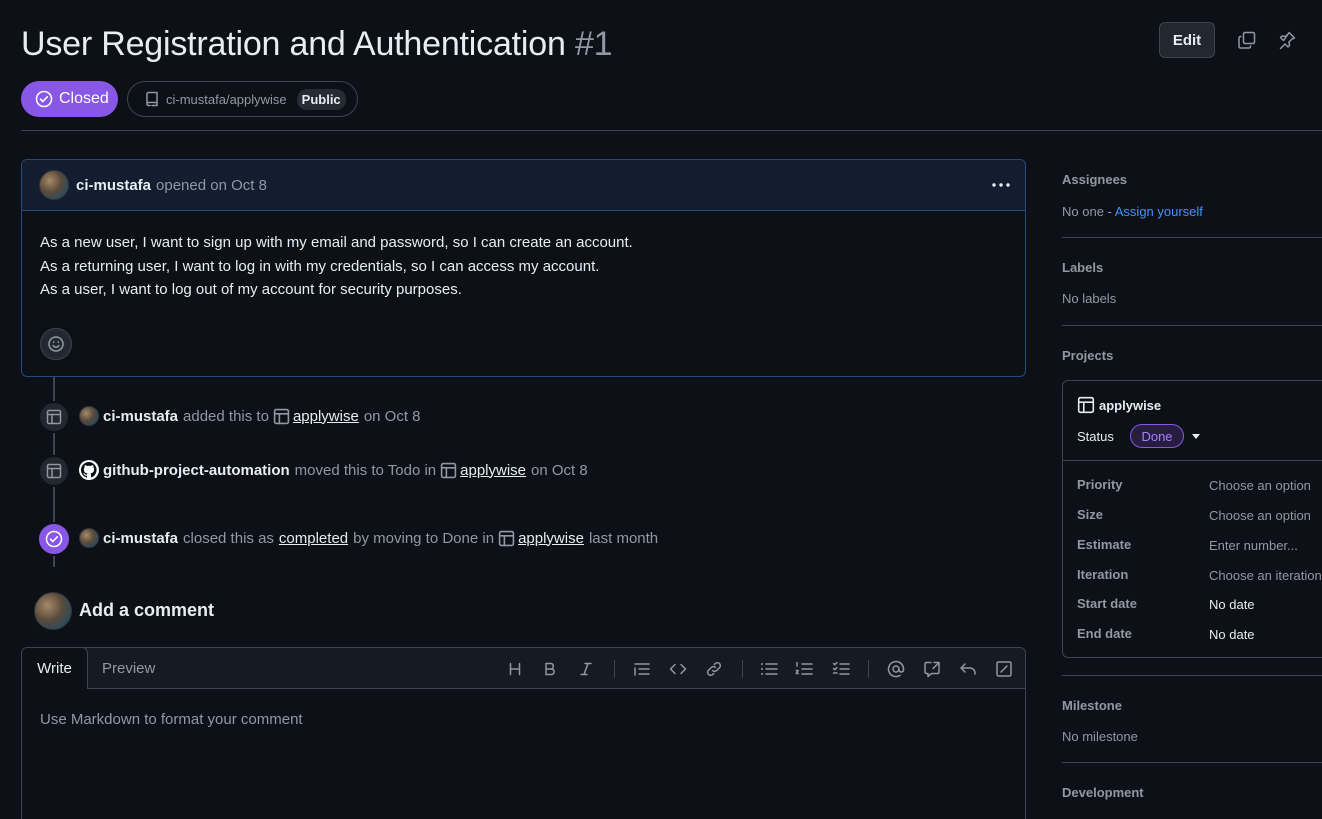  I want to click on field-label: Estimate, so click(1104, 544).